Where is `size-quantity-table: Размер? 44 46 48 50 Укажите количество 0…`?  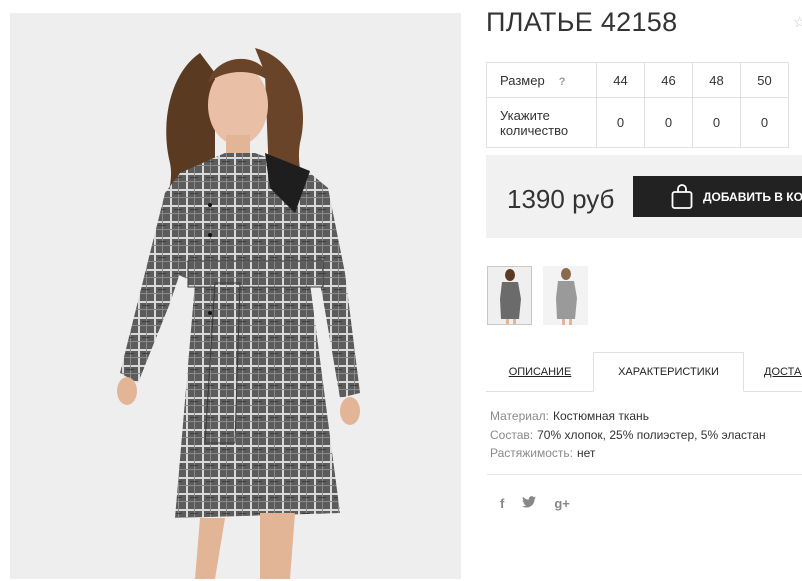 size-quantity-table: Размер? 44 46 48 50 Укажите количество 0… is located at coordinates (637, 105).